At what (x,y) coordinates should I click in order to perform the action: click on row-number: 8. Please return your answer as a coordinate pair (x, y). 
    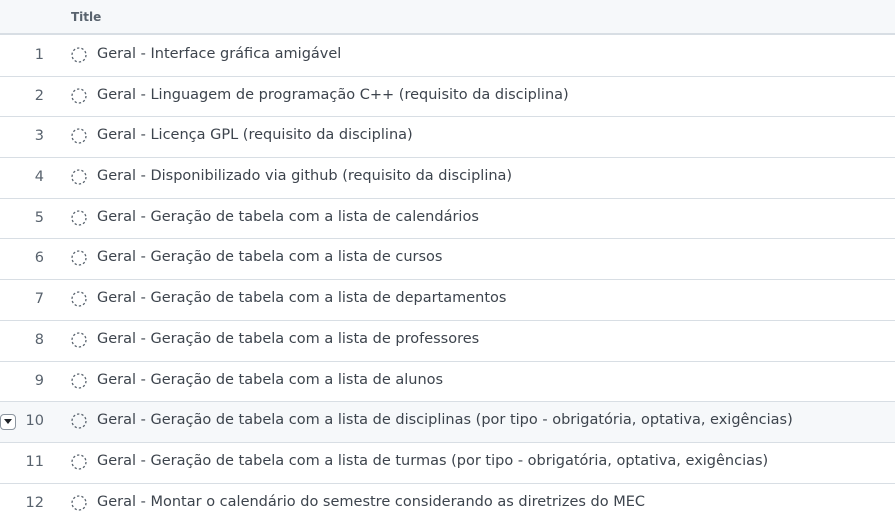
    Looking at the image, I should click on (39, 339).